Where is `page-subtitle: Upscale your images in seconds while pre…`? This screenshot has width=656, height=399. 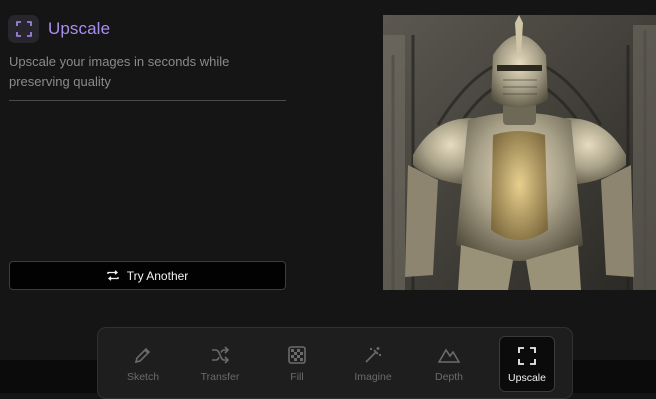
page-subtitle: Upscale your images in seconds while pre… is located at coordinates (119, 71).